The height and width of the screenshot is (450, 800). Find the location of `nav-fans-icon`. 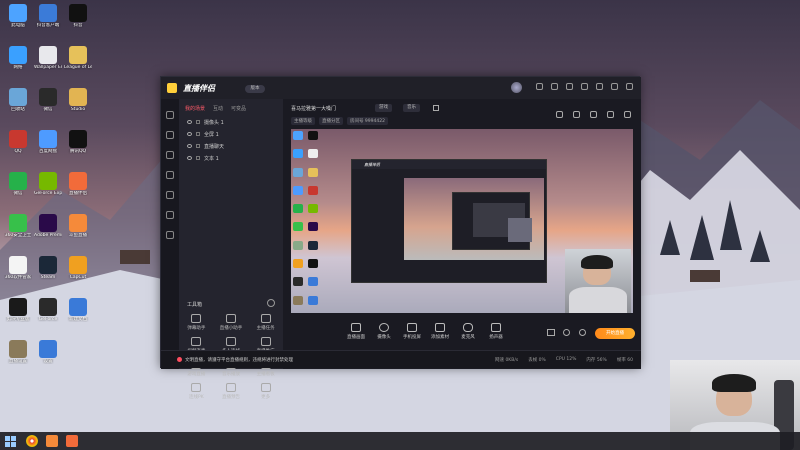

nav-fans-icon is located at coordinates (170, 175).